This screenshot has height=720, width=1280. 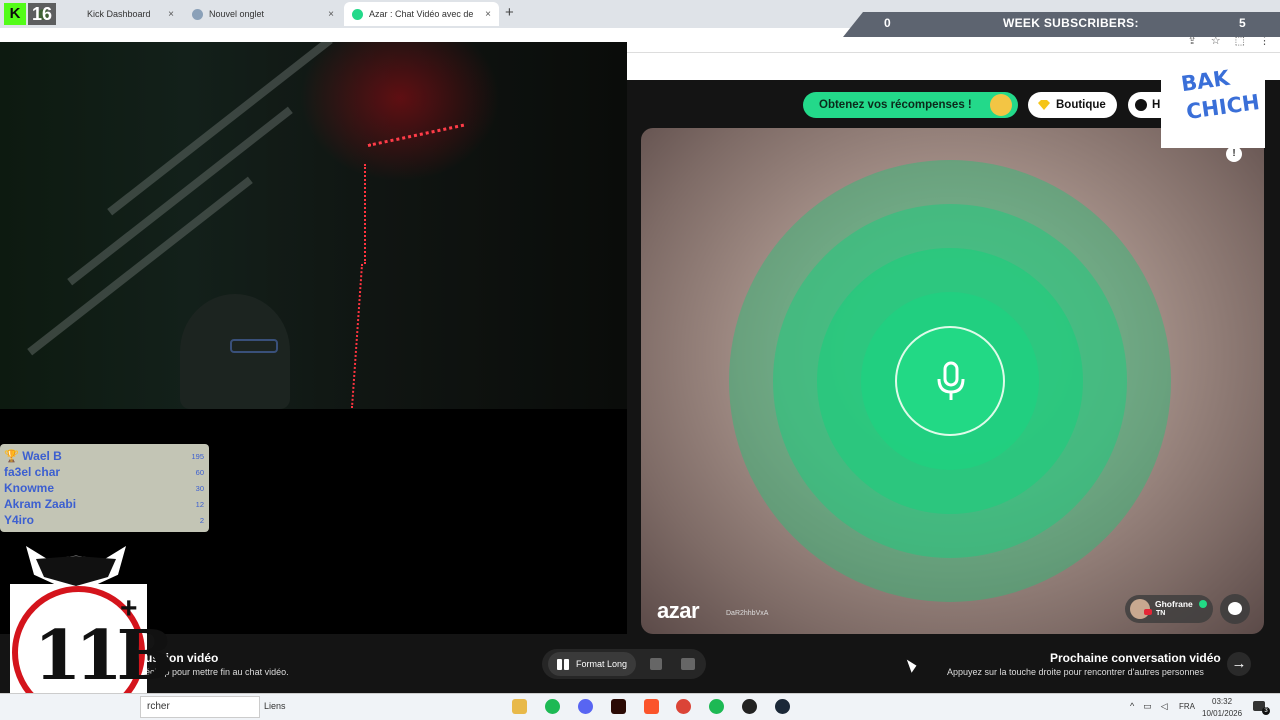 I want to click on leaderboard-row: Akram Zaabi 12, so click(x=104, y=505).